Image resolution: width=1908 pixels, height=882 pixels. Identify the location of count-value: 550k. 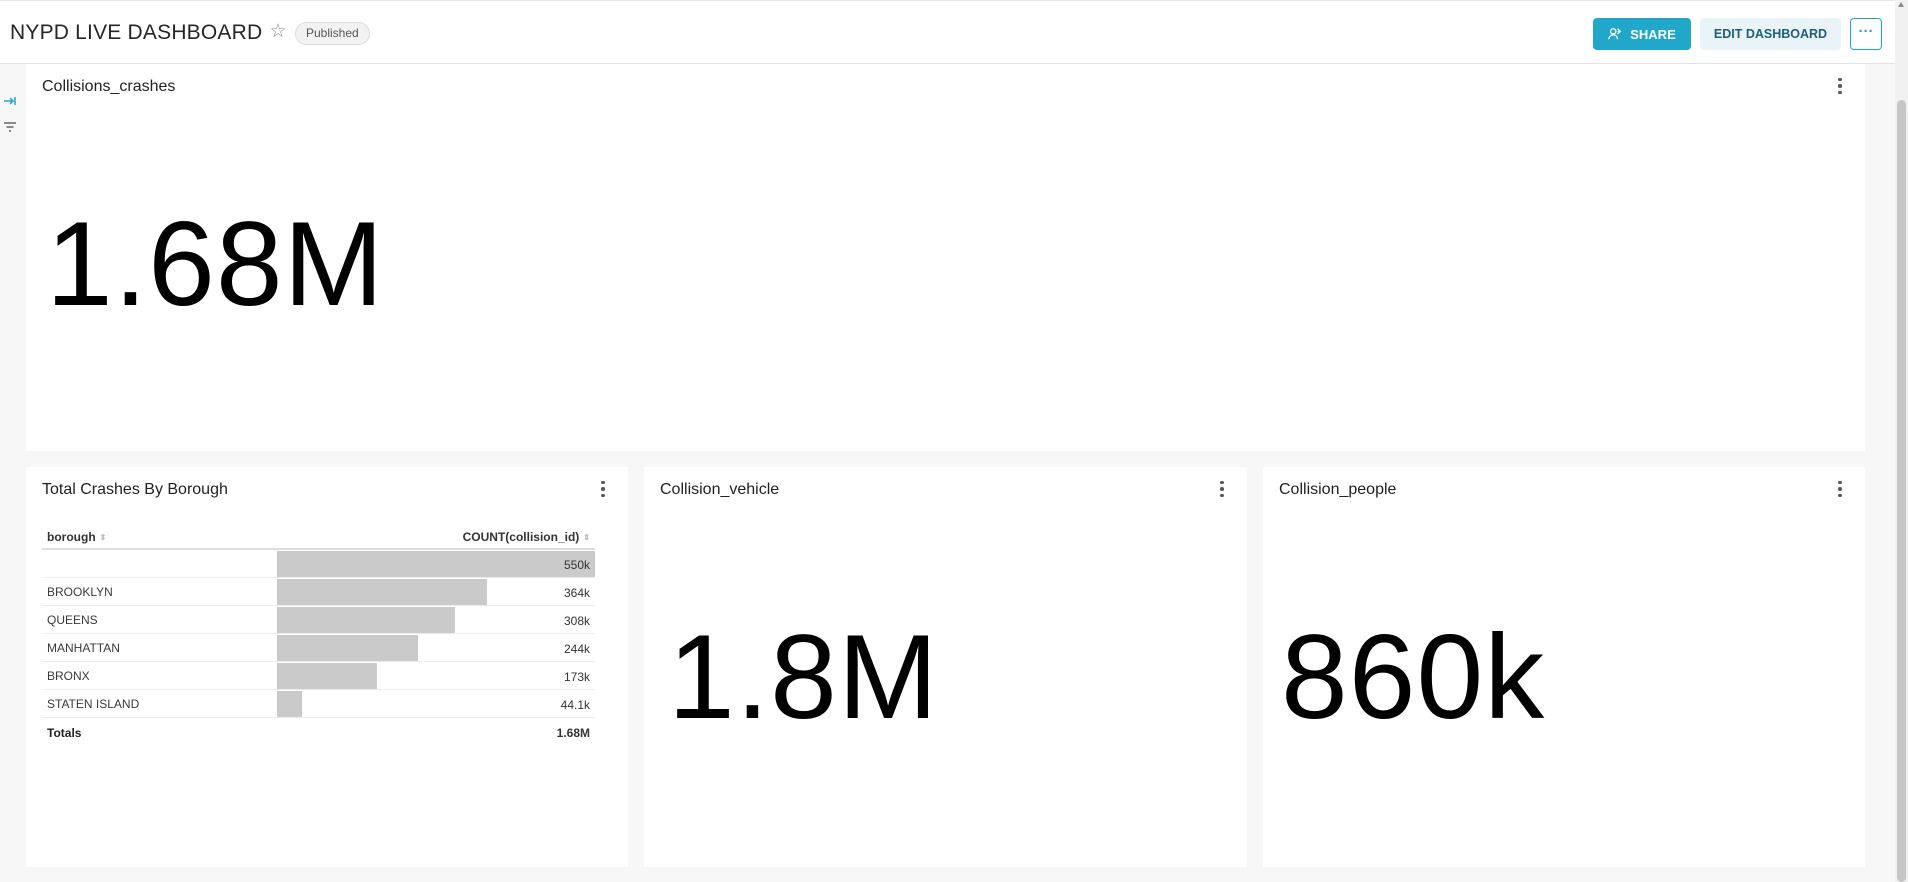
(576, 565).